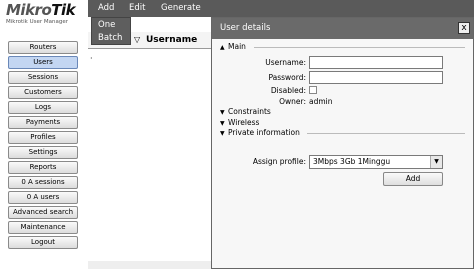  Describe the element at coordinates (292, 101) in the screenshot. I see `owner-label: Owner:` at that location.